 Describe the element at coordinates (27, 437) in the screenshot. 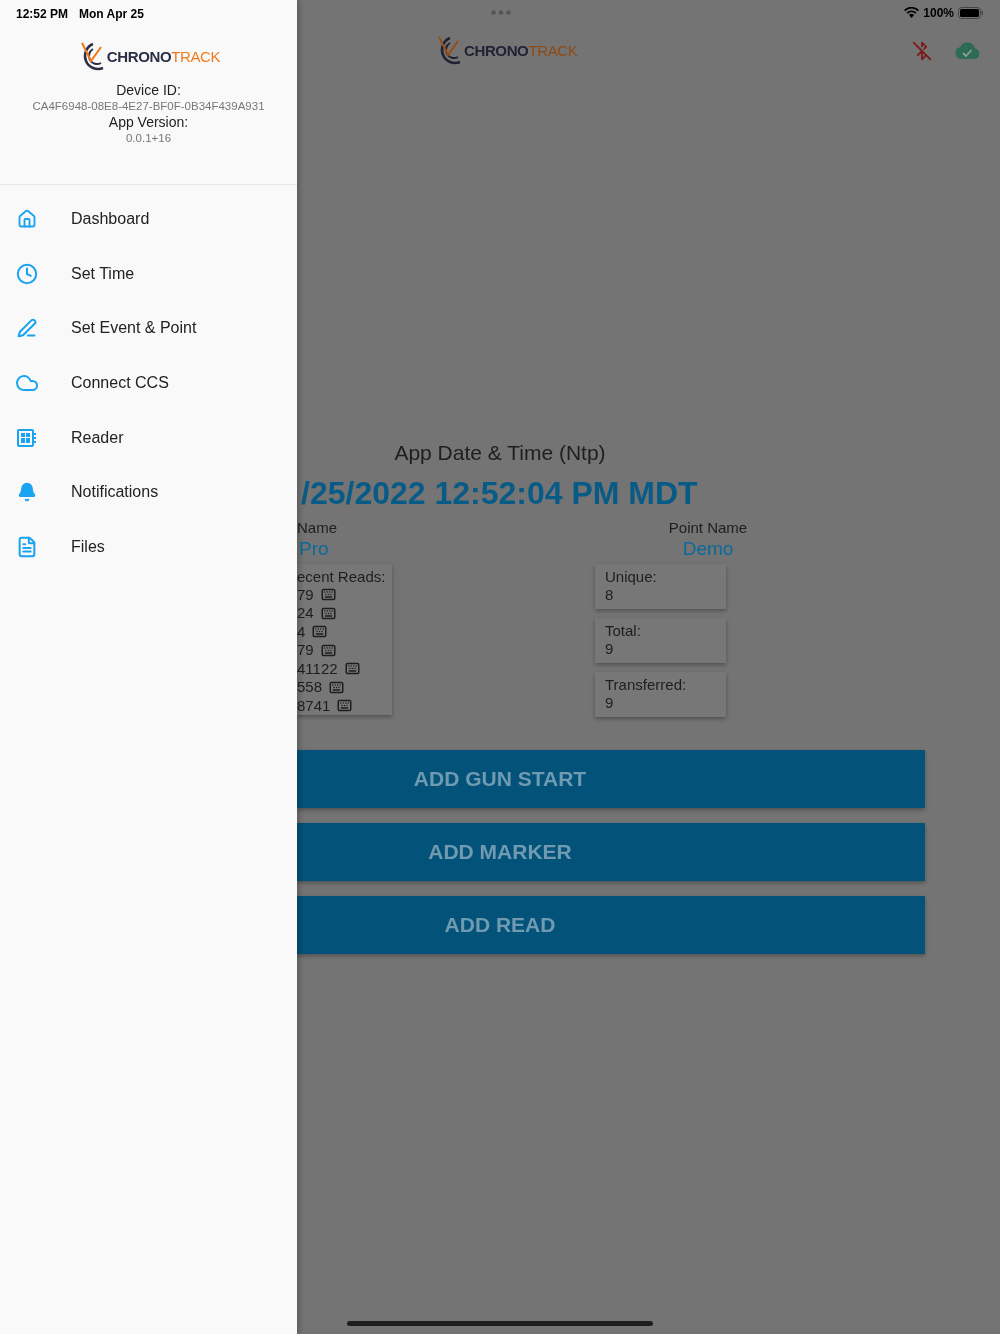

I see `chip-icon` at that location.